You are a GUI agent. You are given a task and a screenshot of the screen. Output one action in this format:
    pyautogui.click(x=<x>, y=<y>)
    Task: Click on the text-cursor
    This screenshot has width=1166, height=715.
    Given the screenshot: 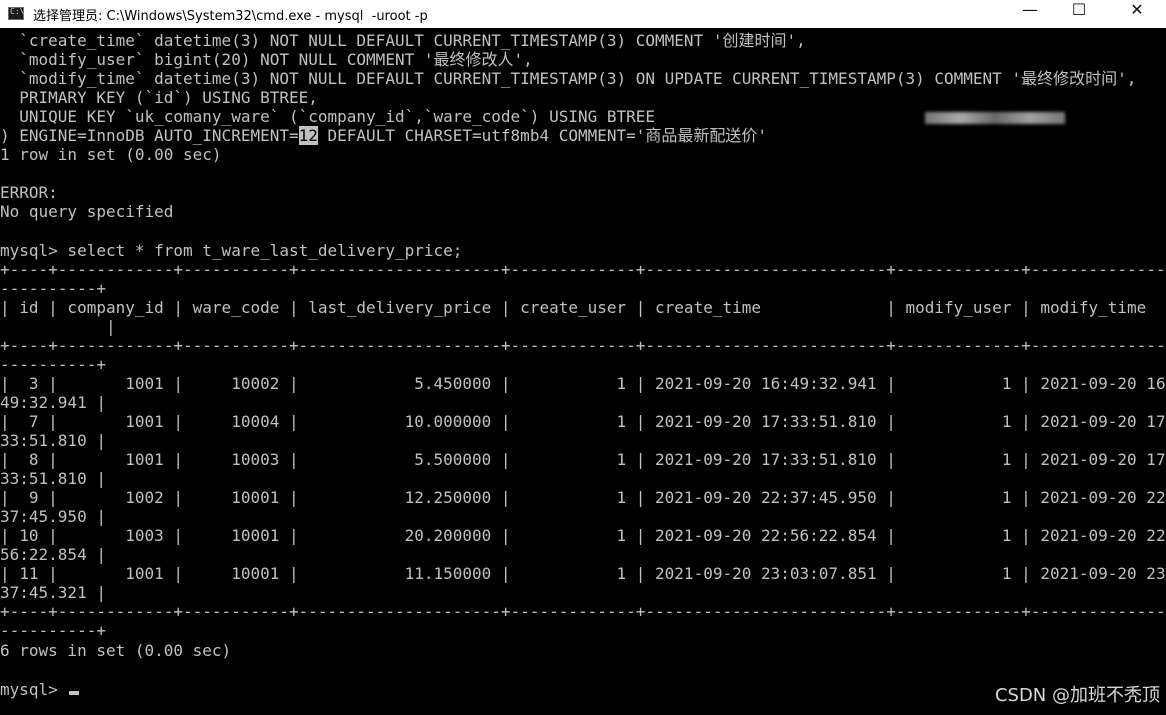 What is the action you would take?
    pyautogui.click(x=74, y=693)
    